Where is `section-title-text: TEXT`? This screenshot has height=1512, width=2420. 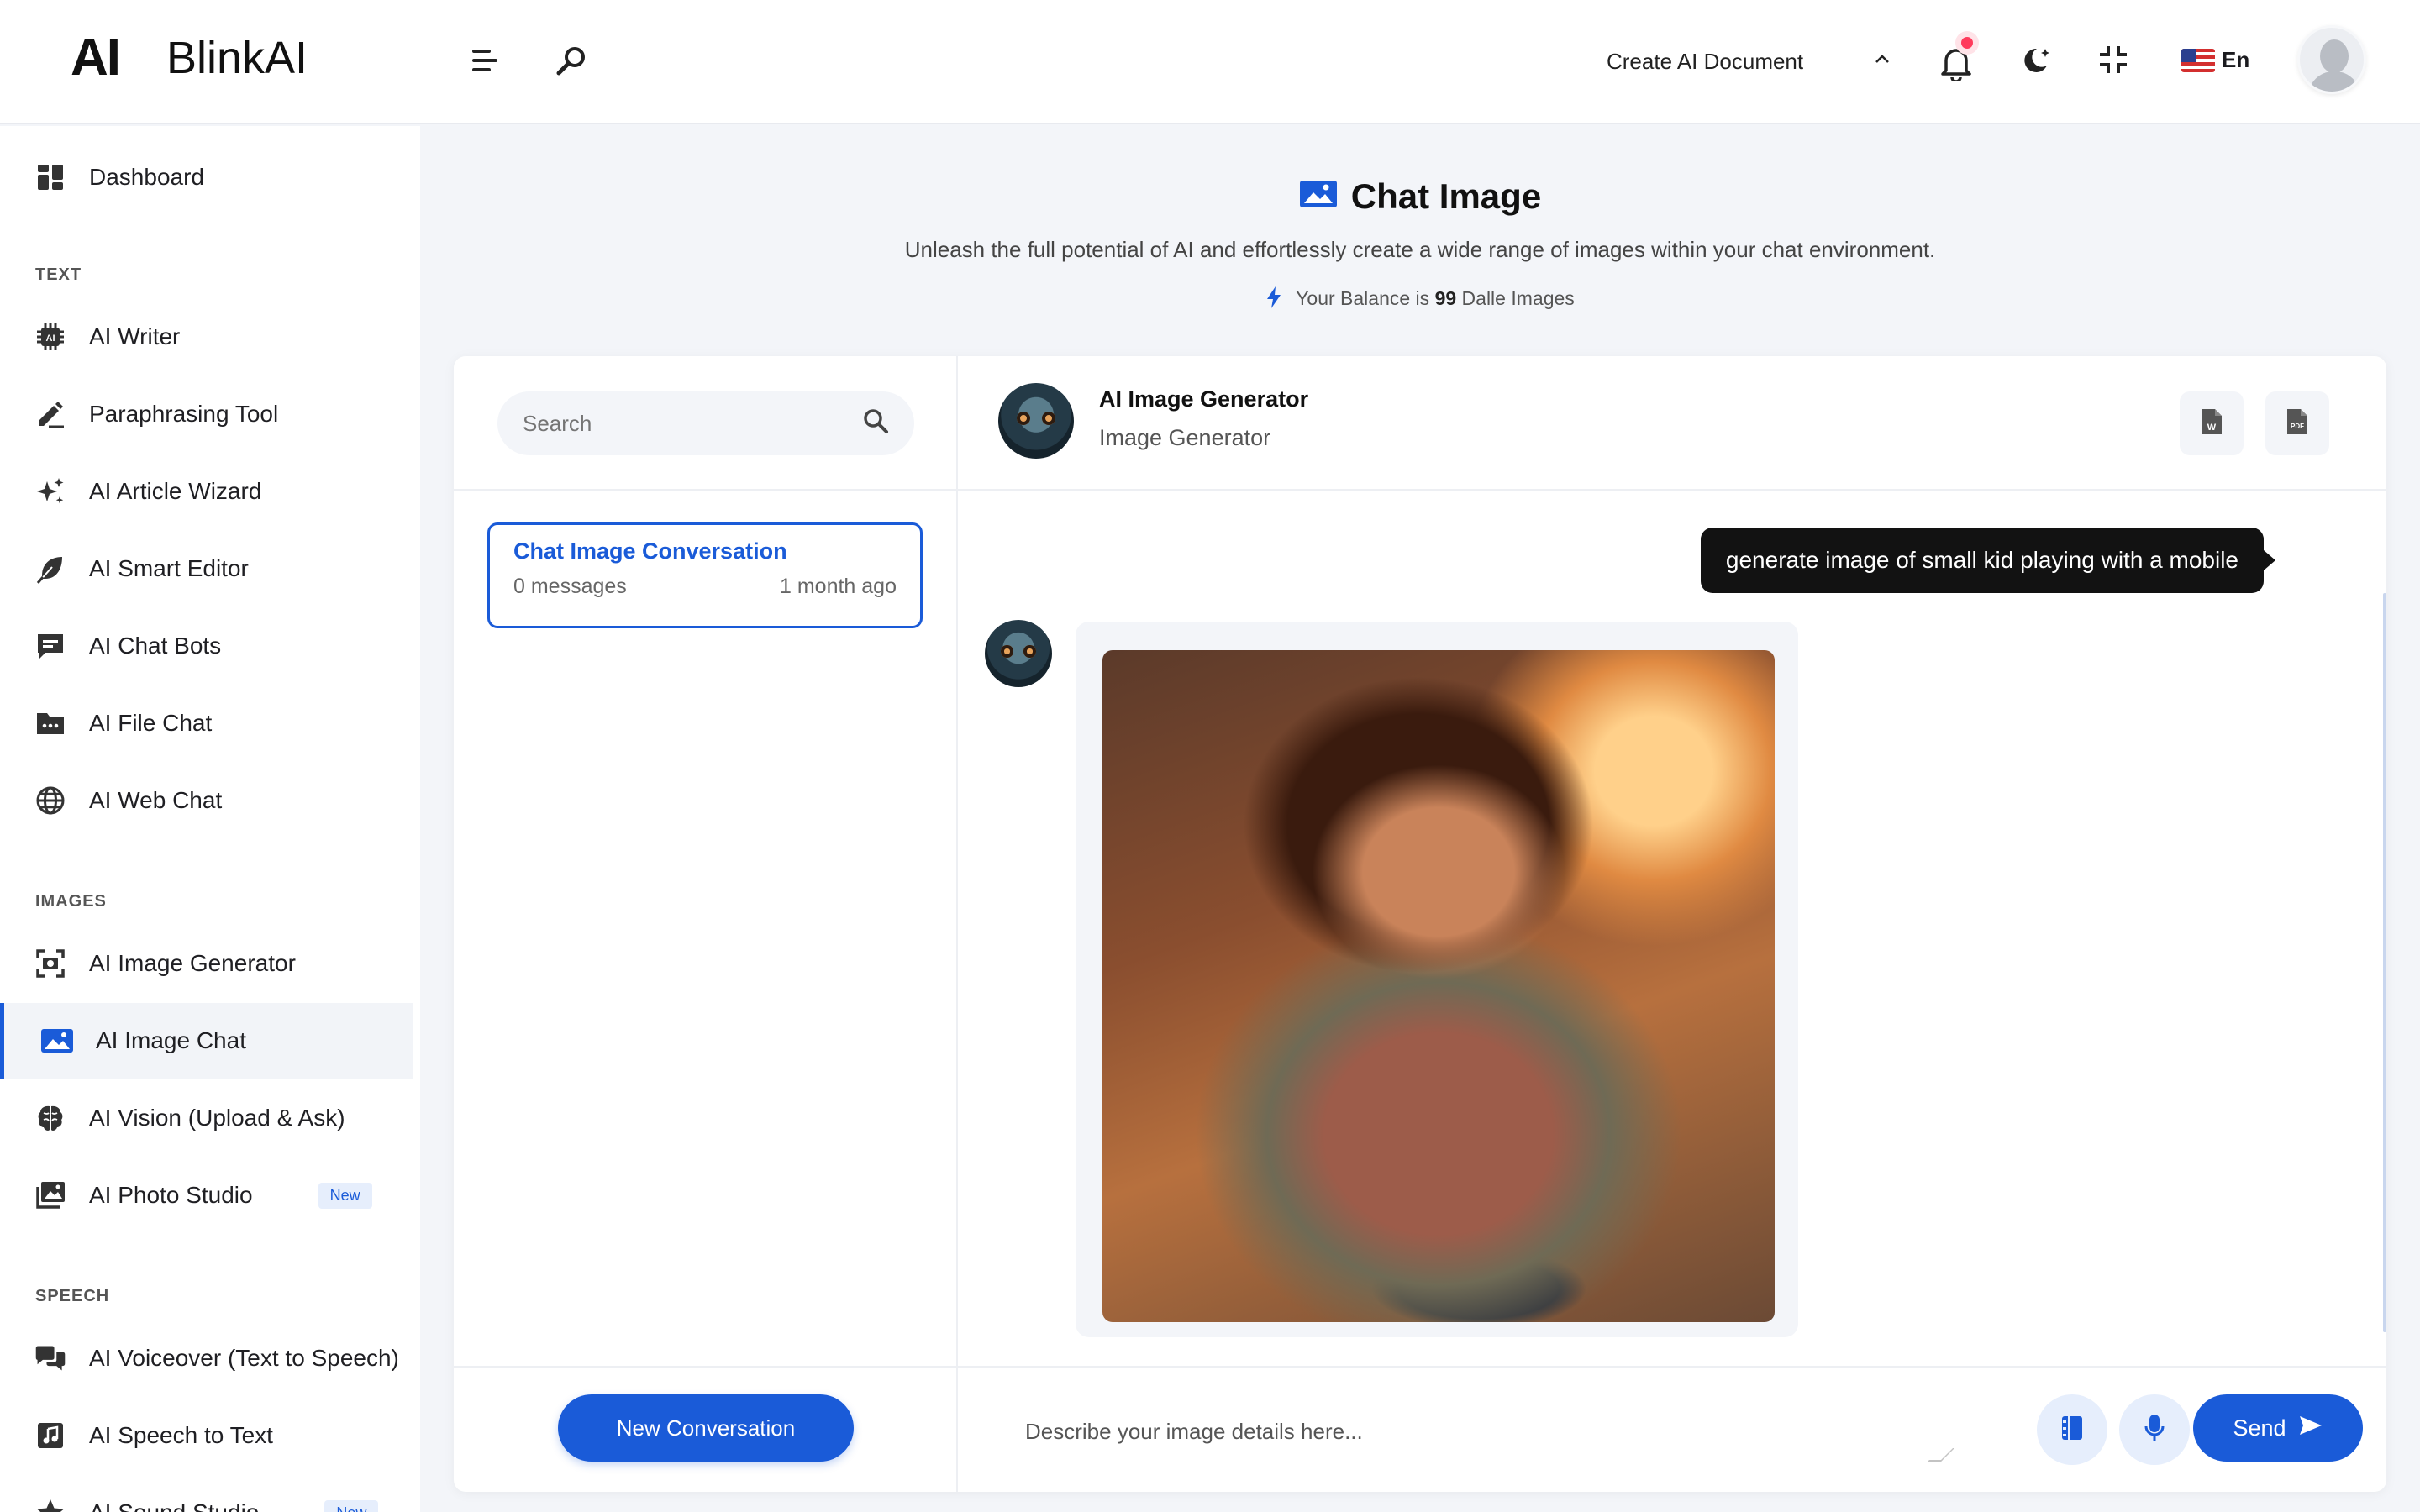
section-title-text: TEXT is located at coordinates (58, 274).